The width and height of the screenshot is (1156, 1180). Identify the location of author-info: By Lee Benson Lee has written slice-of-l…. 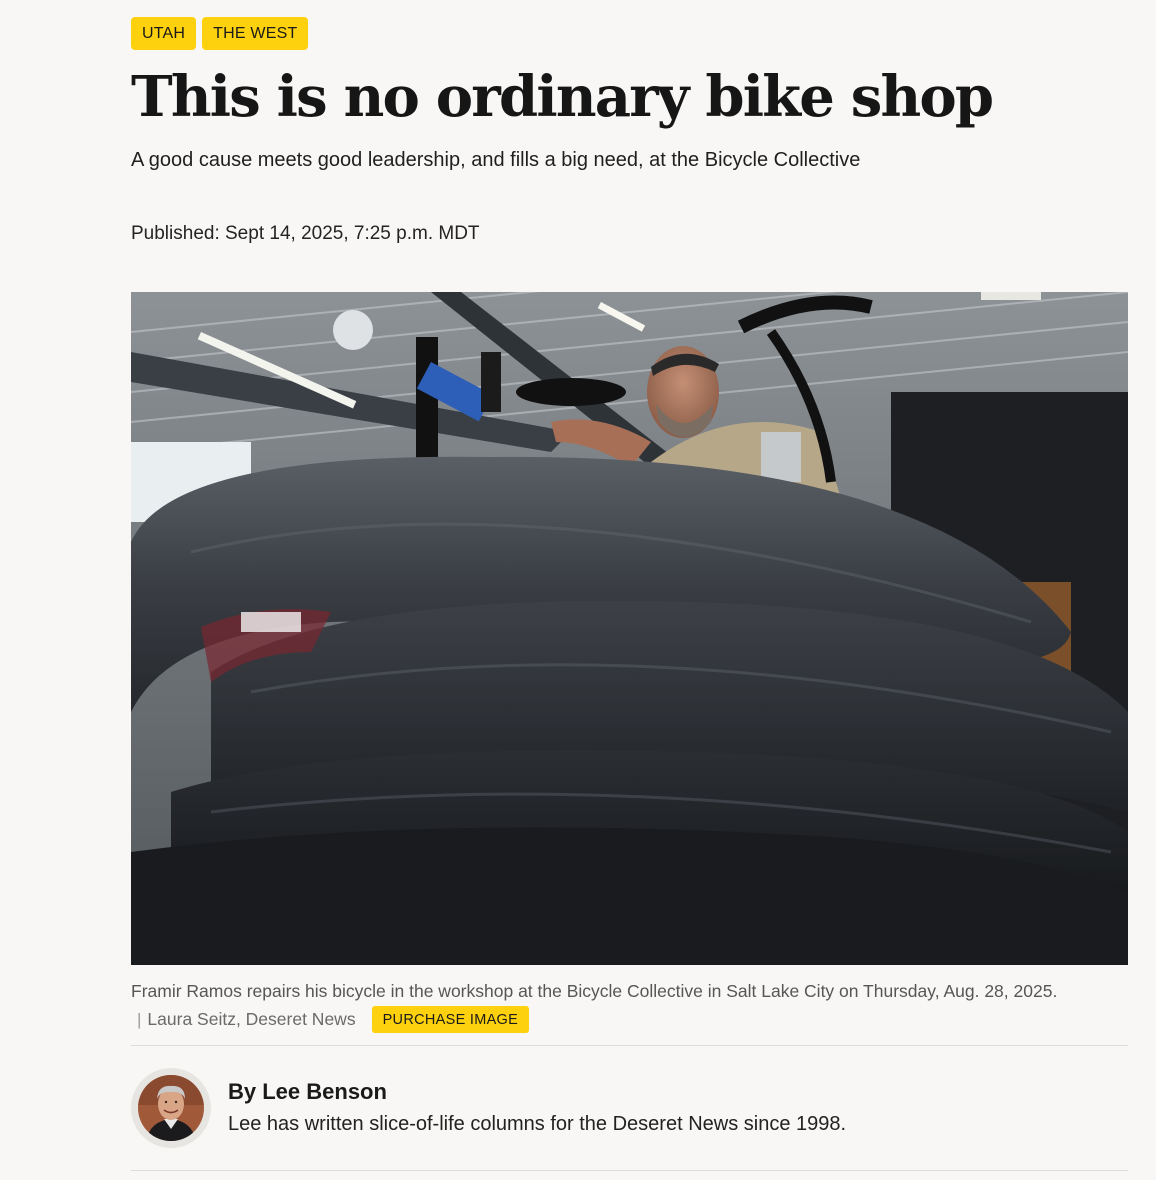
(537, 1108).